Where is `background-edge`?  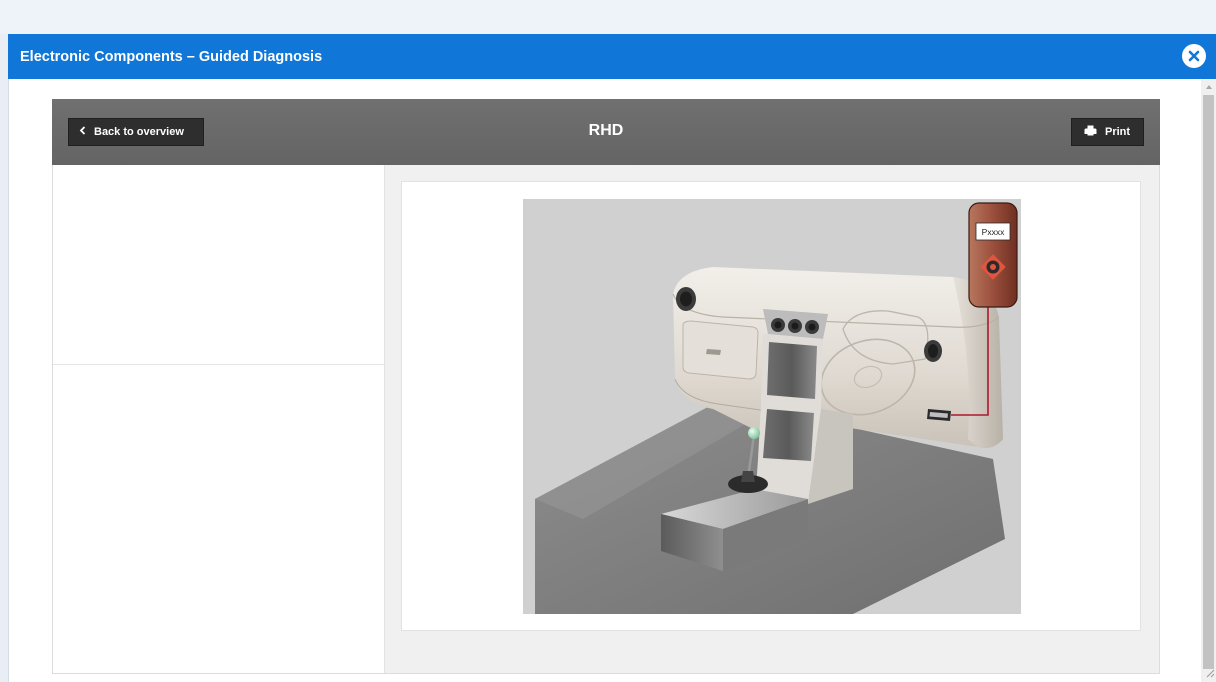
background-edge is located at coordinates (4, 358).